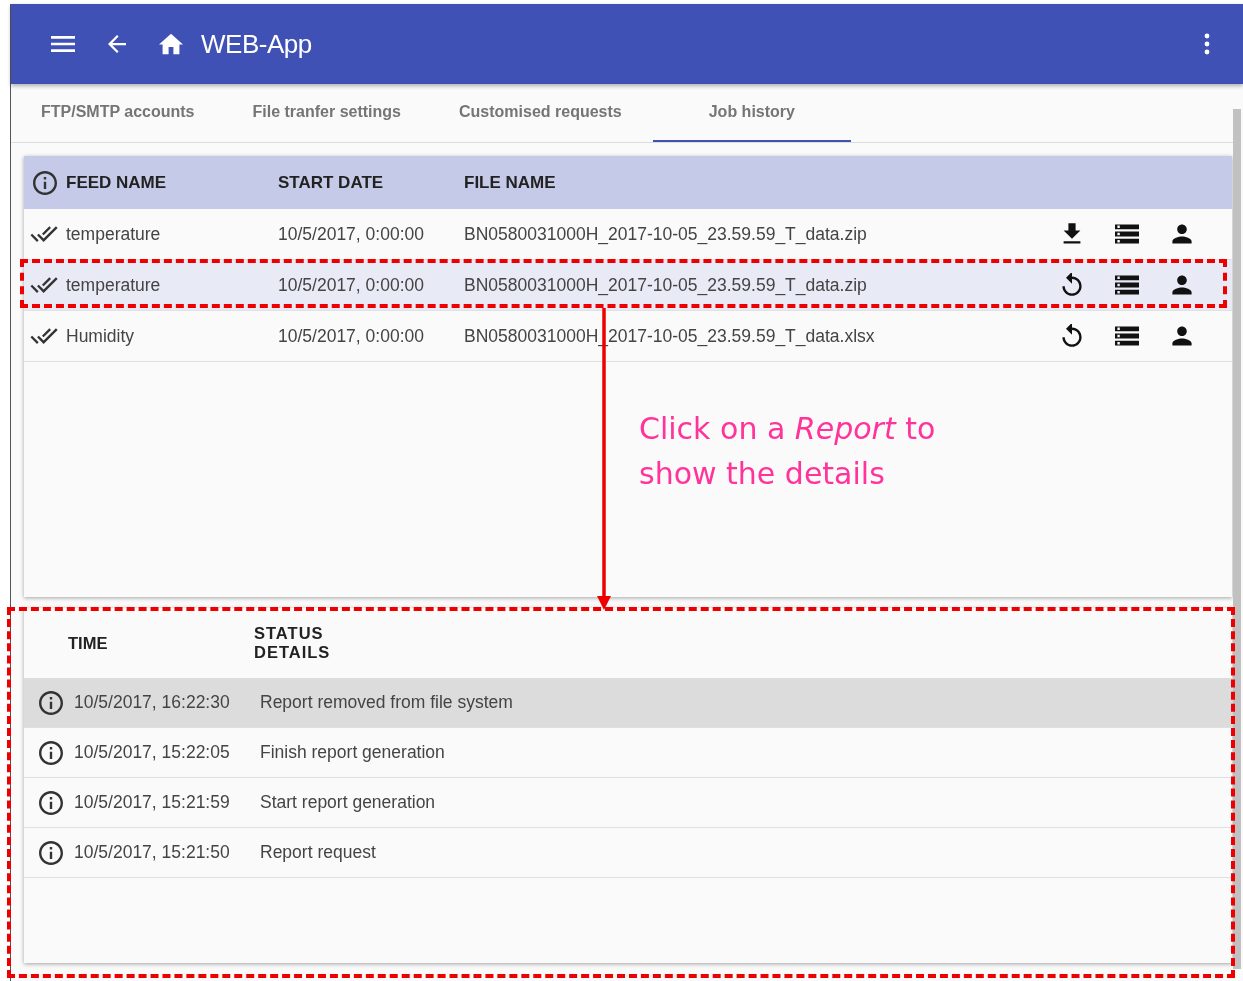 This screenshot has width=1243, height=981. I want to click on home-icon, so click(171, 44).